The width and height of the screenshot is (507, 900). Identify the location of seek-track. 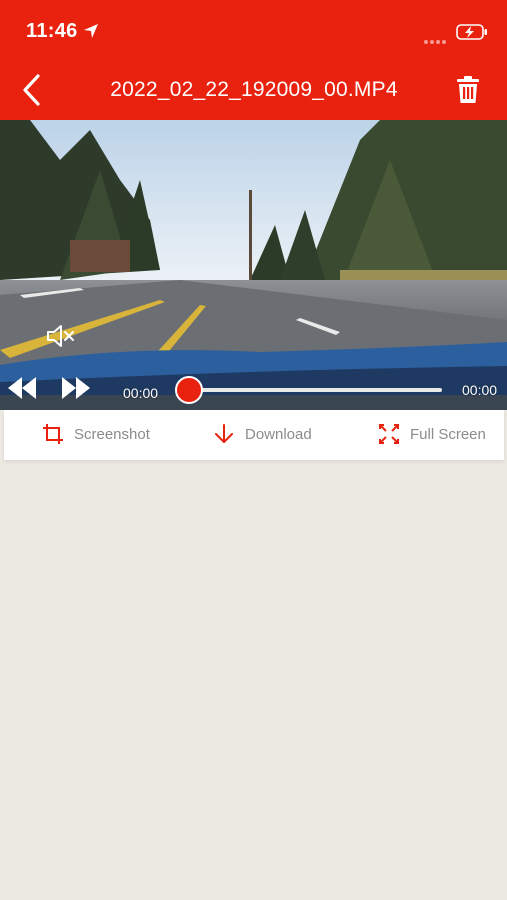
(310, 390).